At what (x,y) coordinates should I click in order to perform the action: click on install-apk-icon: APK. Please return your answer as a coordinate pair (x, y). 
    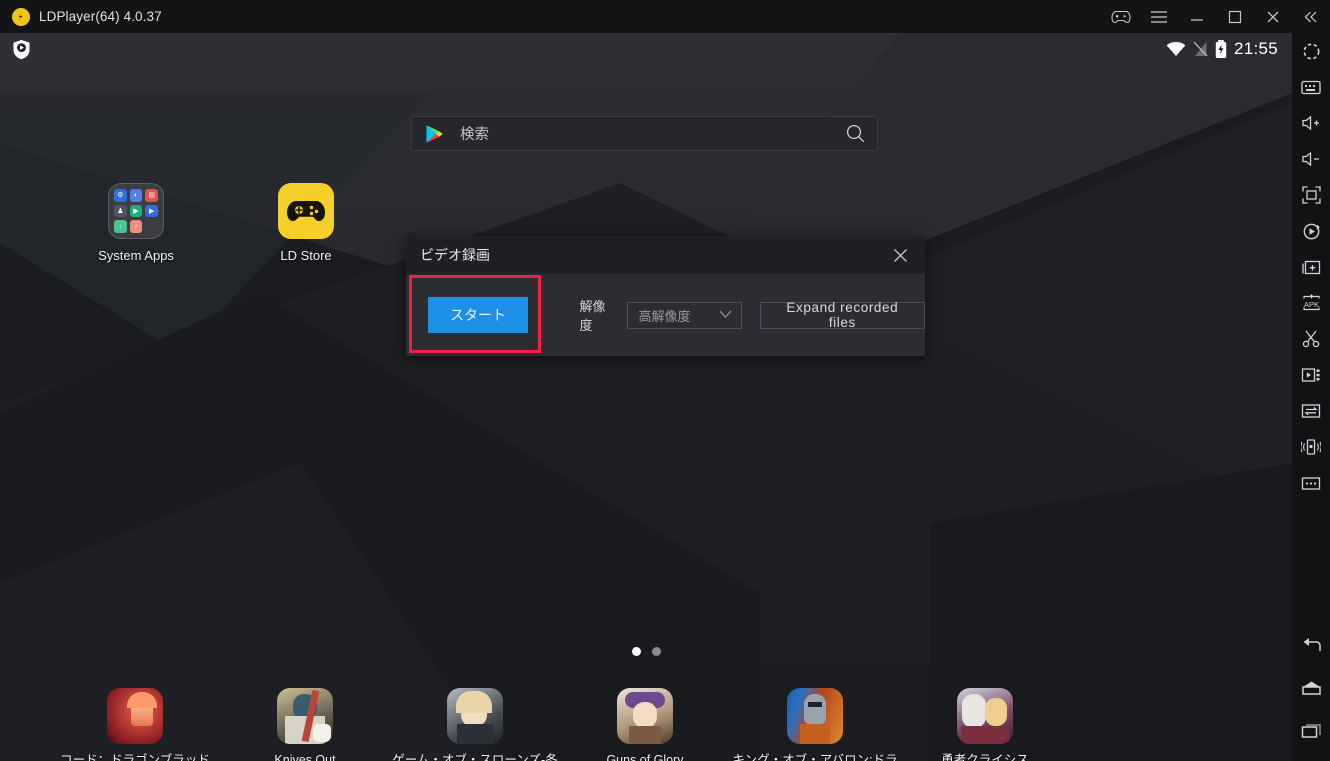
    Looking at the image, I should click on (1311, 303).